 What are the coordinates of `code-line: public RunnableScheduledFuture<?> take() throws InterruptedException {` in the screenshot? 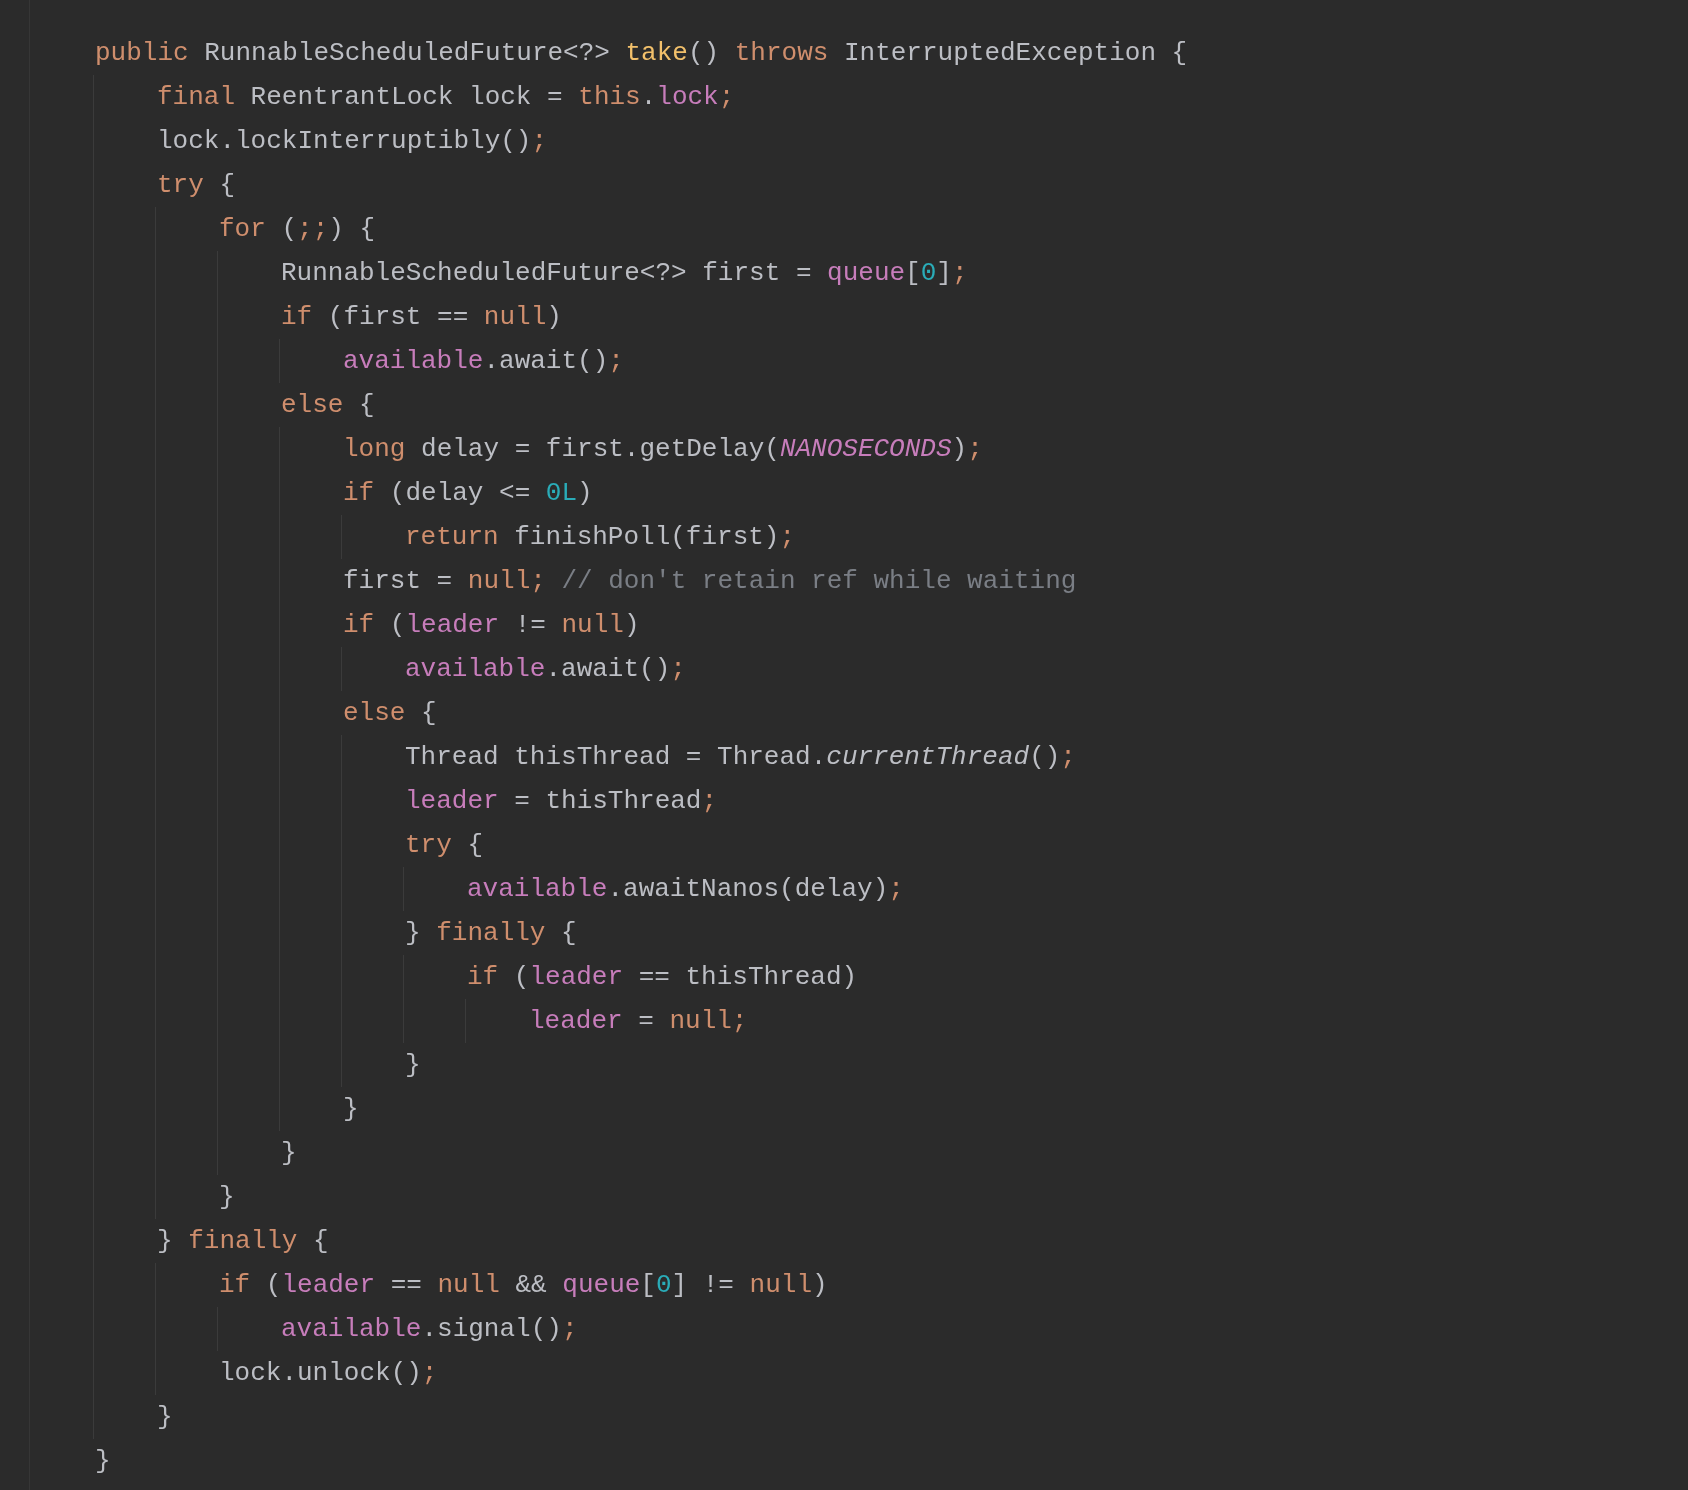 It's located at (641, 53).